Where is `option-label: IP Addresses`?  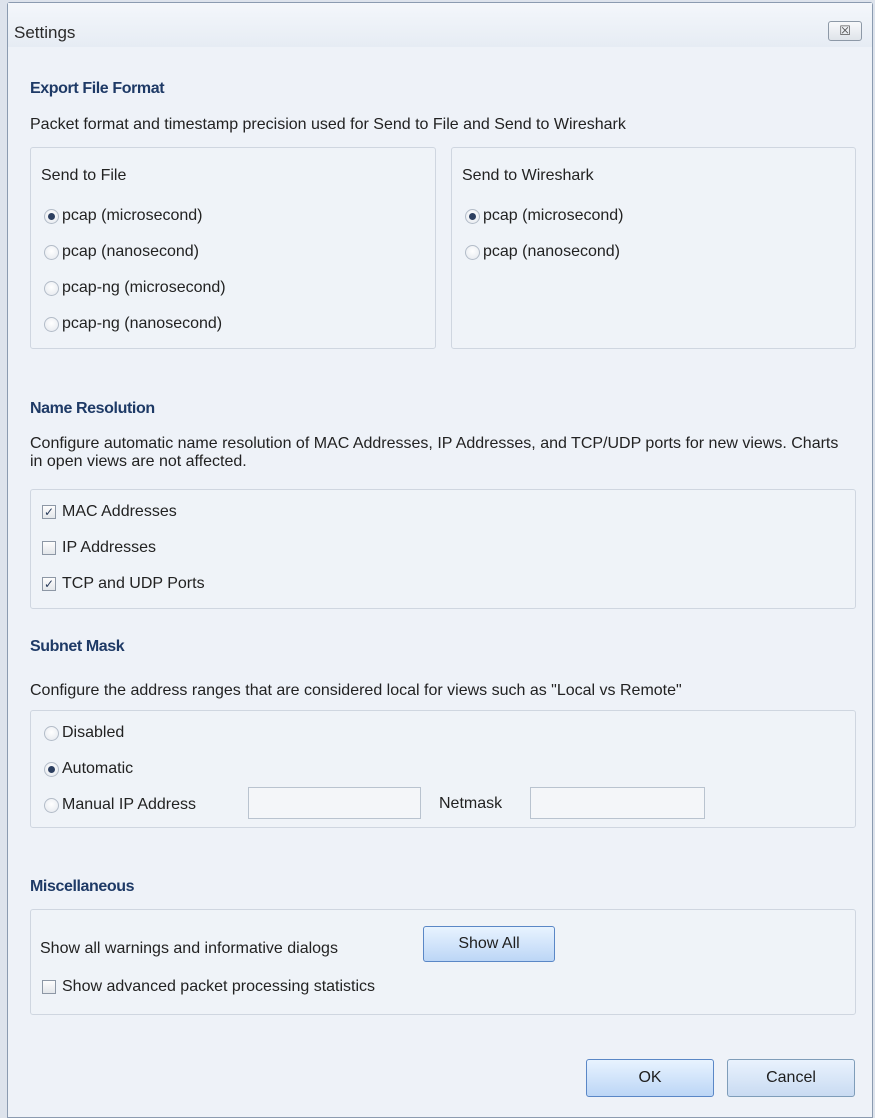 option-label: IP Addresses is located at coordinates (109, 547).